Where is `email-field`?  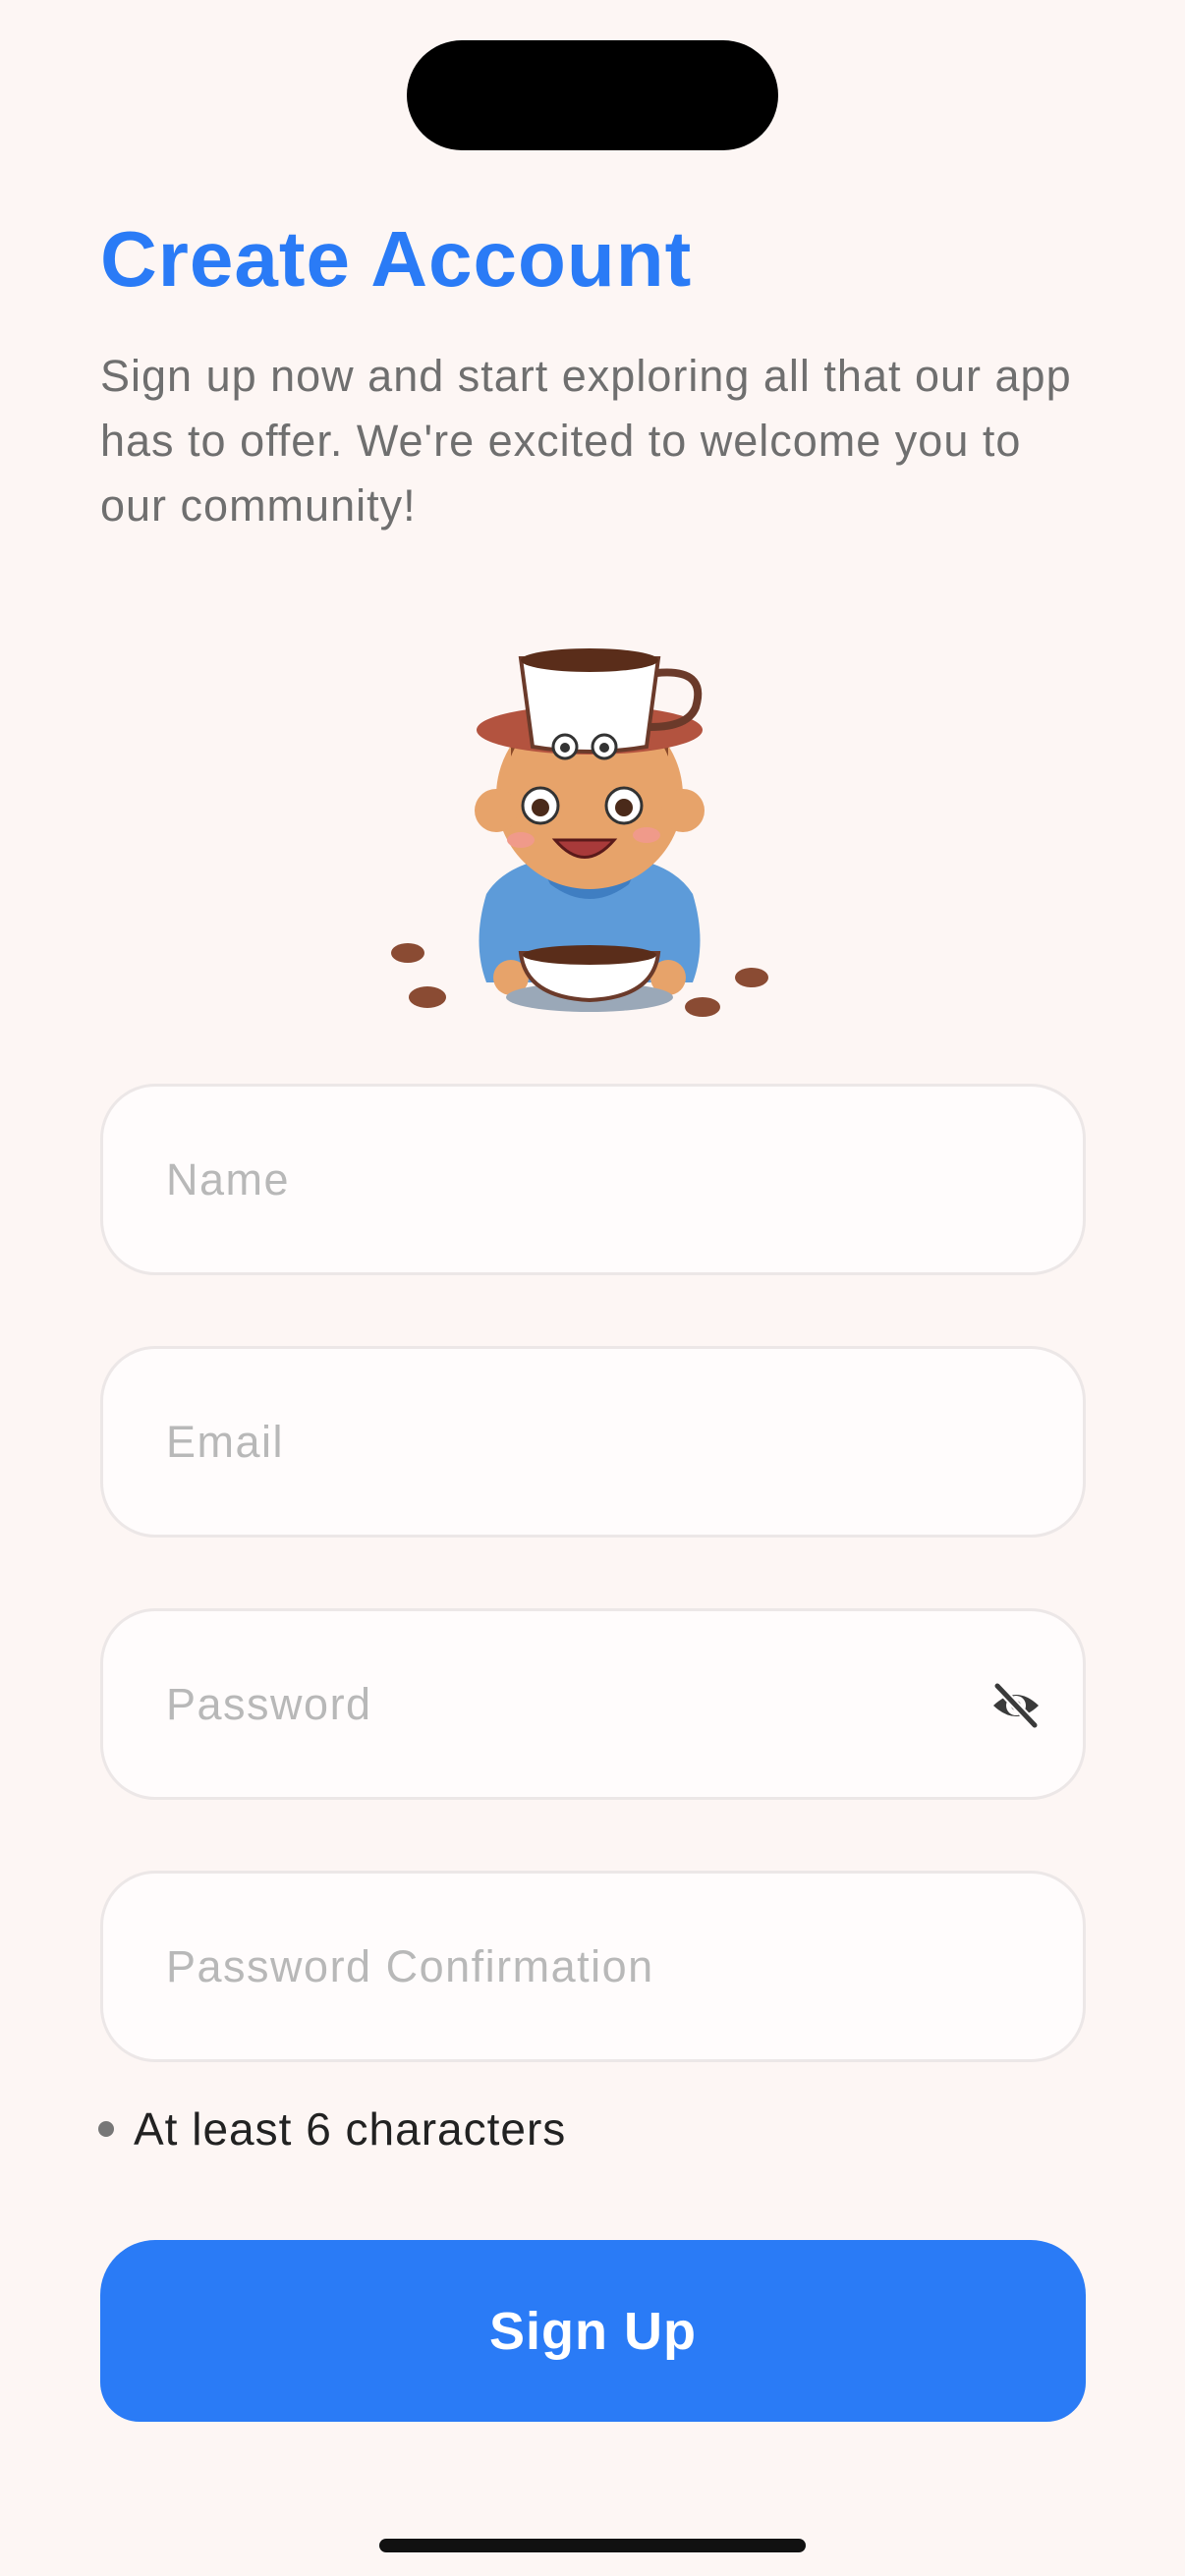 email-field is located at coordinates (593, 1442).